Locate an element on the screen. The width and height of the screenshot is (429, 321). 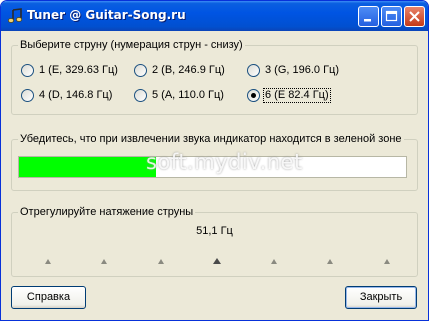
music-note-icon is located at coordinates (15, 15).